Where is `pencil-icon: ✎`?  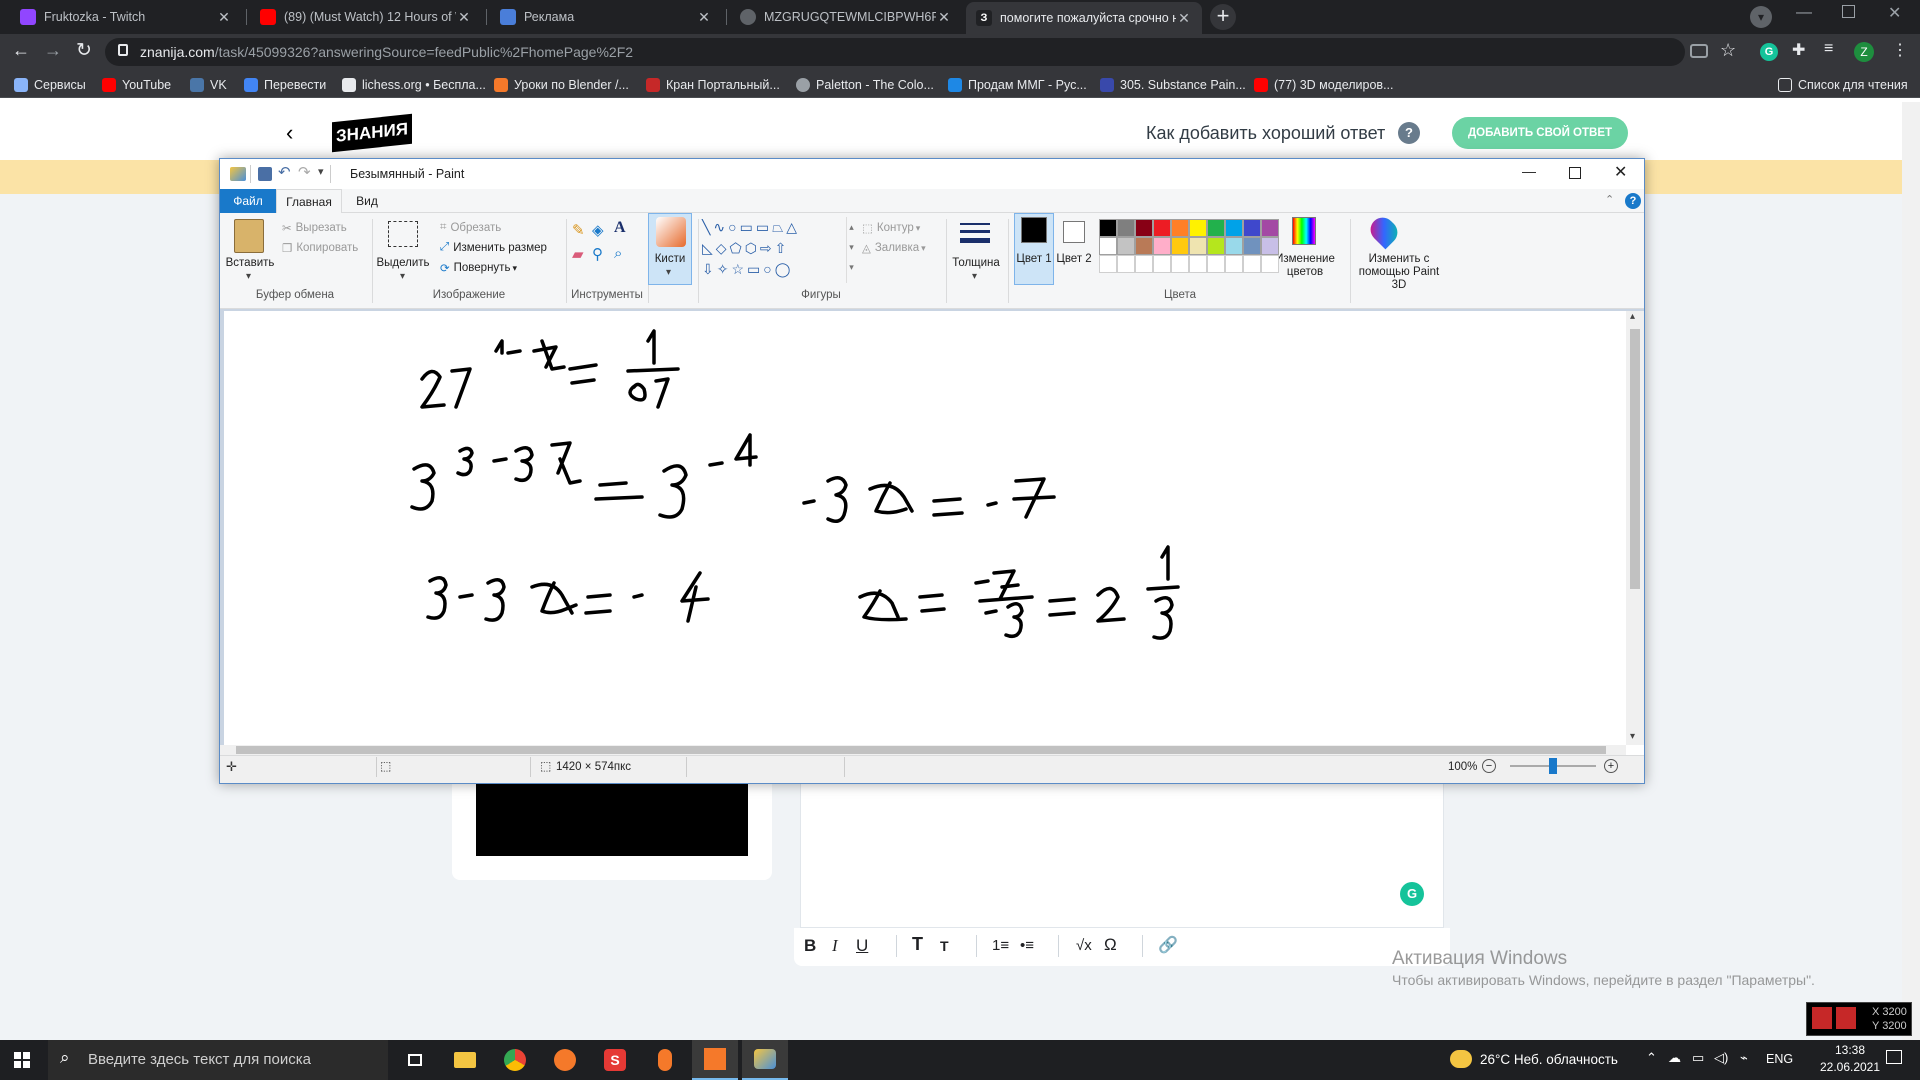 pencil-icon: ✎ is located at coordinates (578, 230).